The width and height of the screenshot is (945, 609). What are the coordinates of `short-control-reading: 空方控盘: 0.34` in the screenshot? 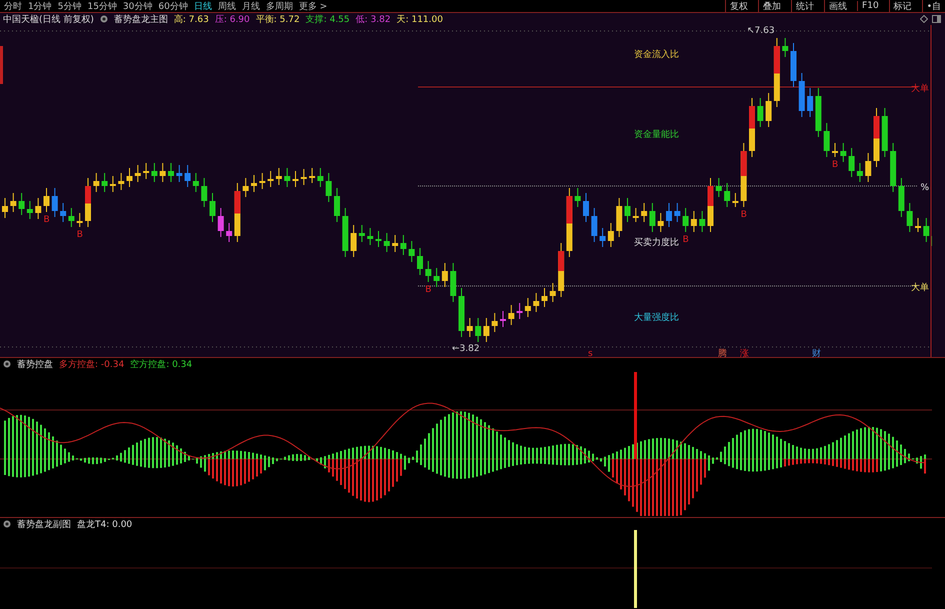 It's located at (161, 364).